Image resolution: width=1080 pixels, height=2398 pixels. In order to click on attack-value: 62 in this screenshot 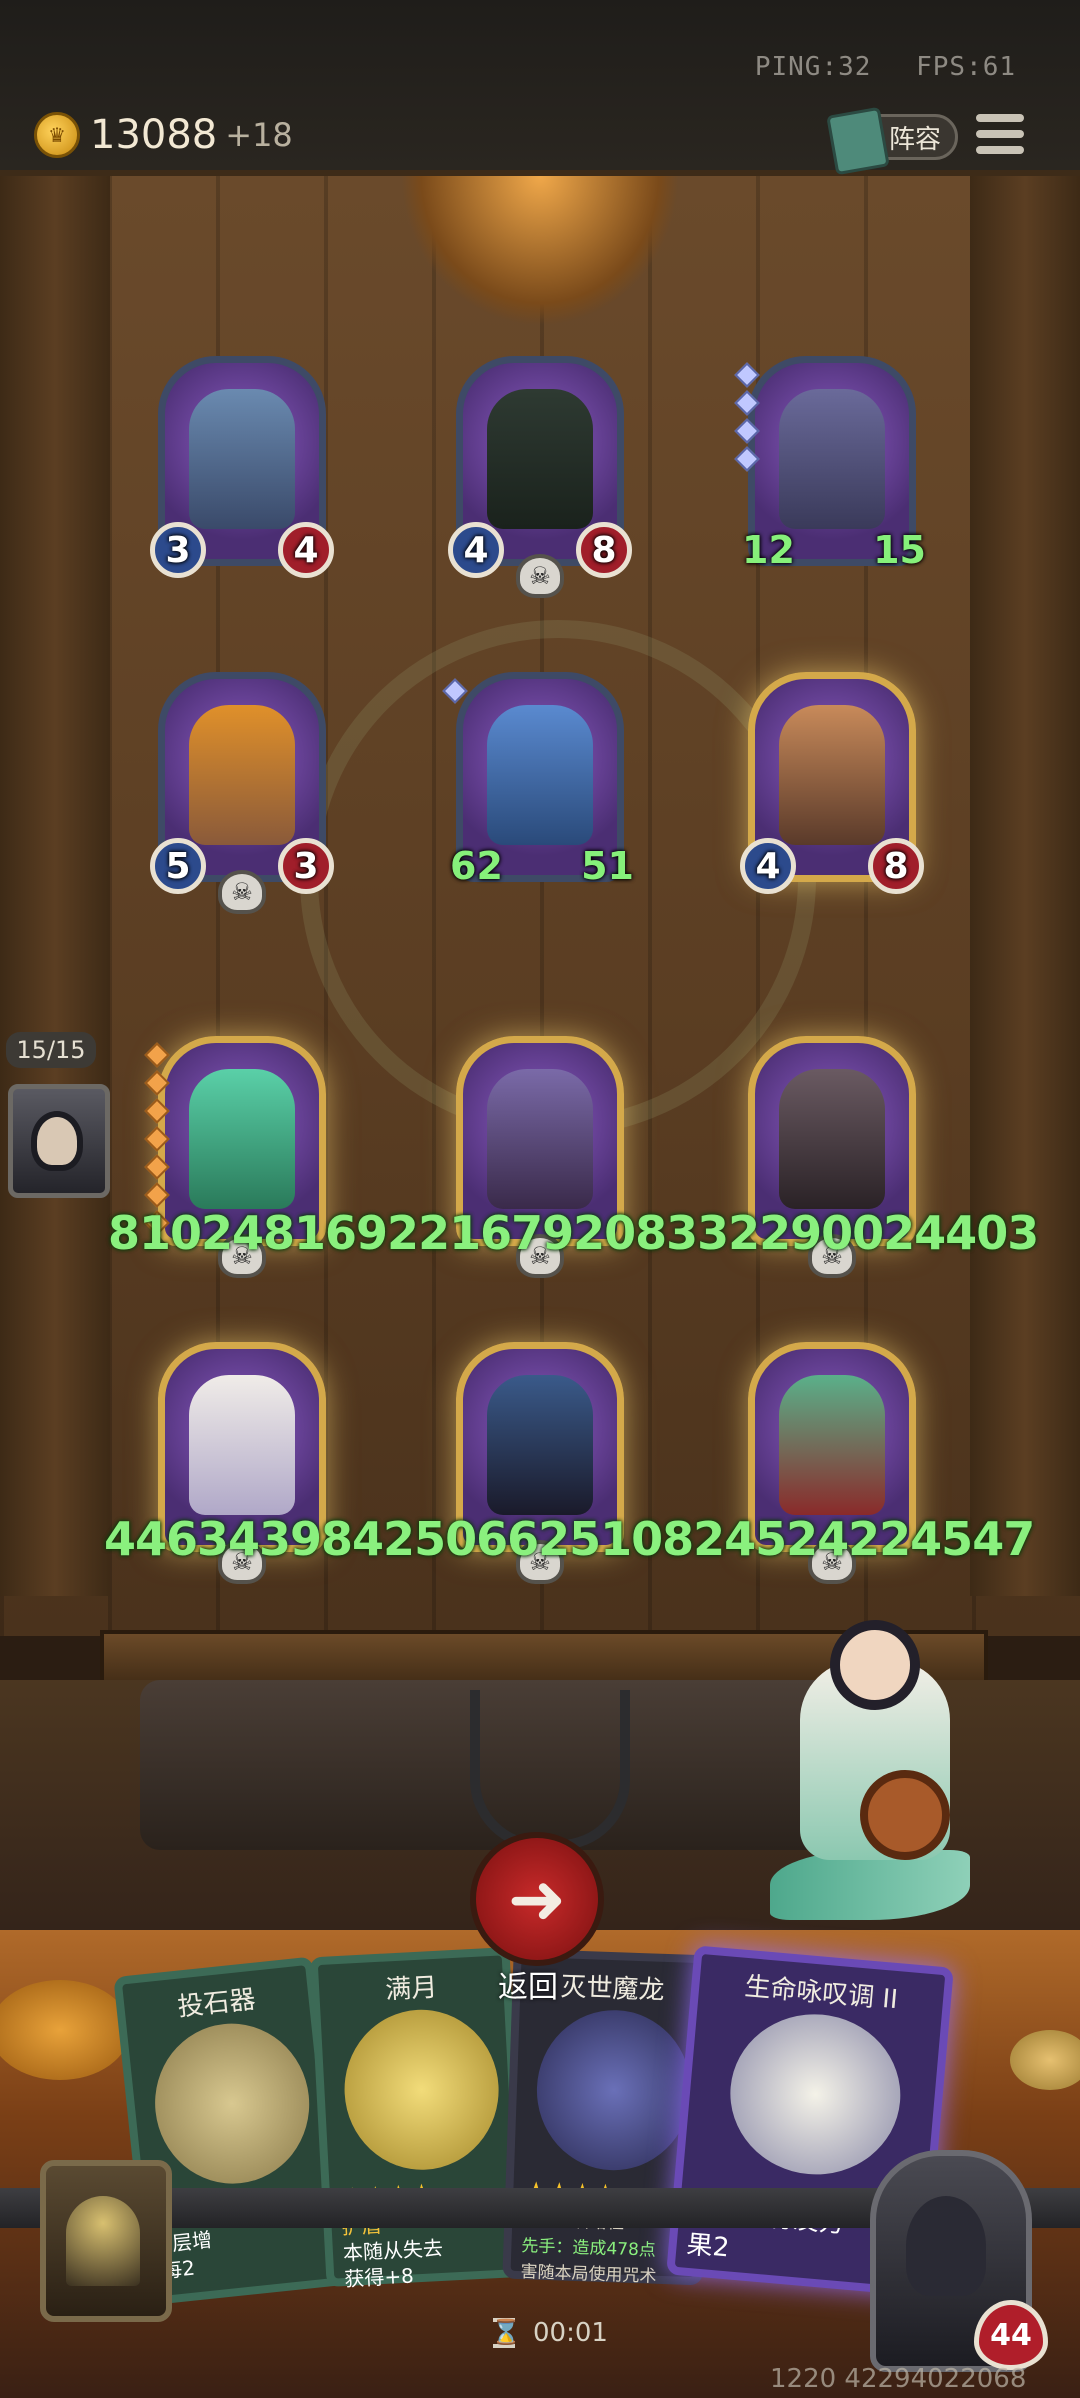, I will do `click(476, 866)`.